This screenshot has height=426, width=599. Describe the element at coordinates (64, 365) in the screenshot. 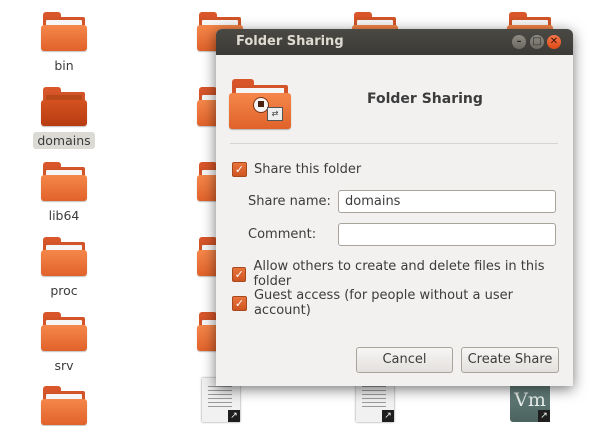

I see `folder-label: srv` at that location.